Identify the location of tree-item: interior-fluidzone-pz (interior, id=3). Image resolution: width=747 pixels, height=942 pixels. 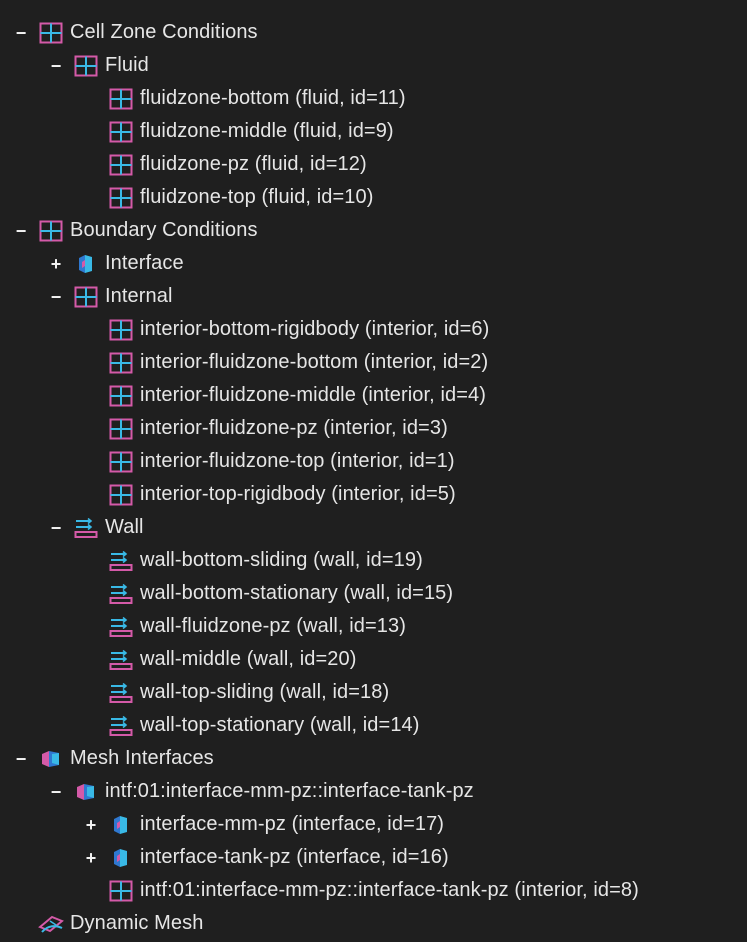
(373, 428).